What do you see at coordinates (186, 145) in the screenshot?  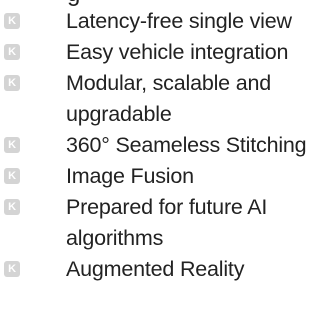 I see `feature-text: 360° Seameless Stitching` at bounding box center [186, 145].